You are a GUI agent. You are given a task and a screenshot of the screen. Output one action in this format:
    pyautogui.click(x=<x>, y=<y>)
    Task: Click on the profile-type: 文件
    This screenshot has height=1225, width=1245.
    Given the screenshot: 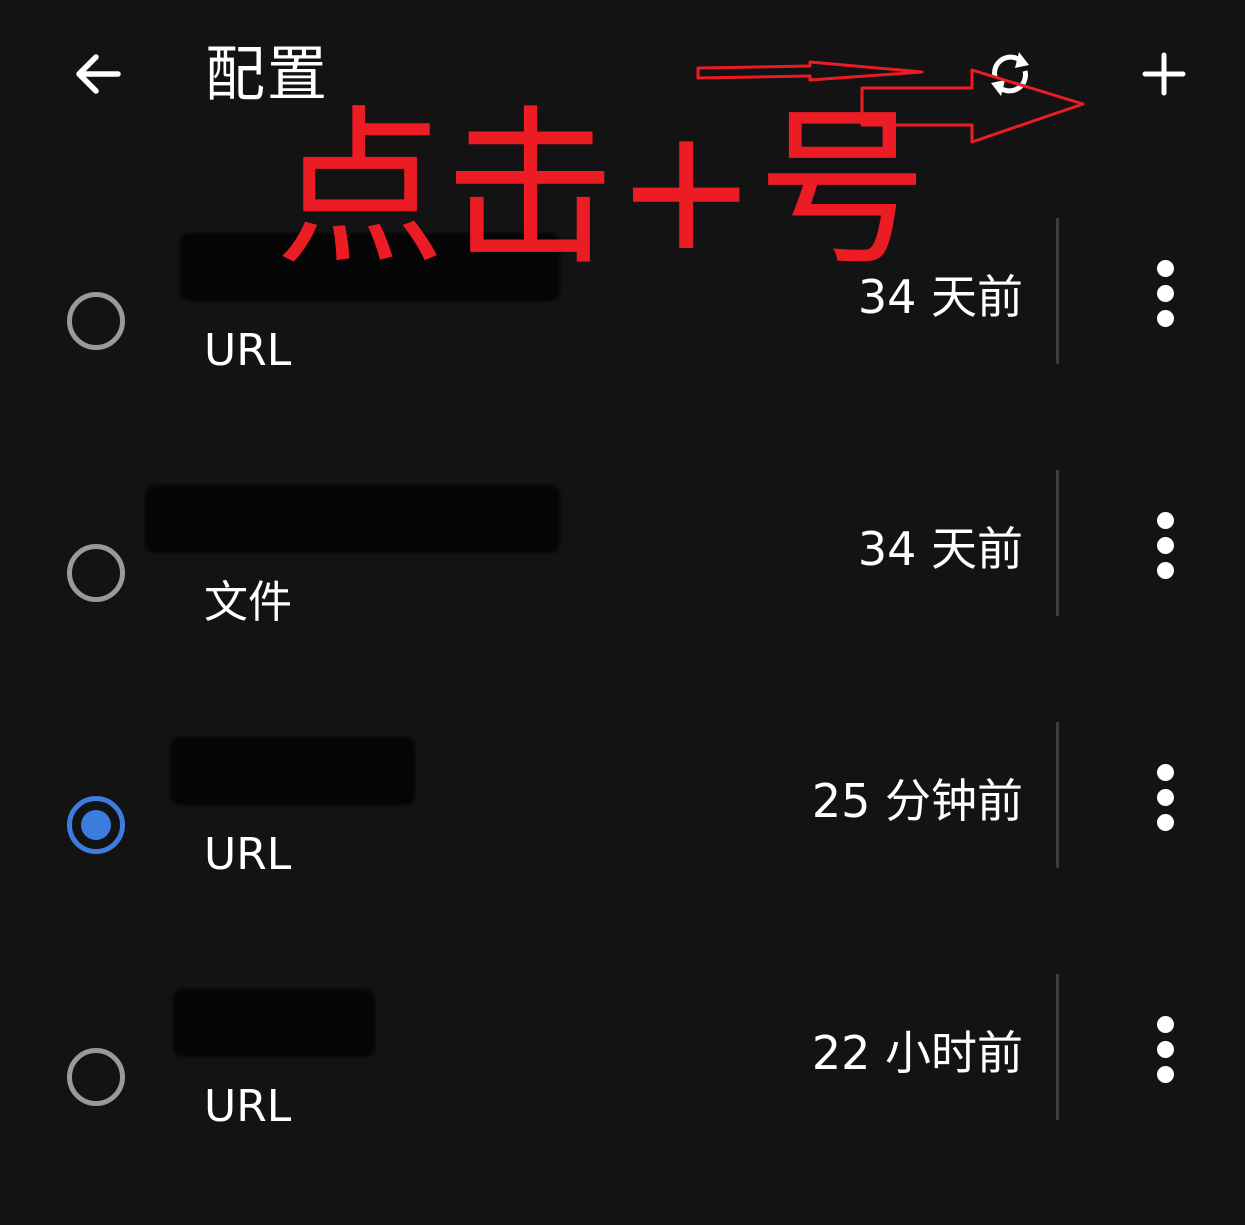 What is the action you would take?
    pyautogui.click(x=248, y=602)
    